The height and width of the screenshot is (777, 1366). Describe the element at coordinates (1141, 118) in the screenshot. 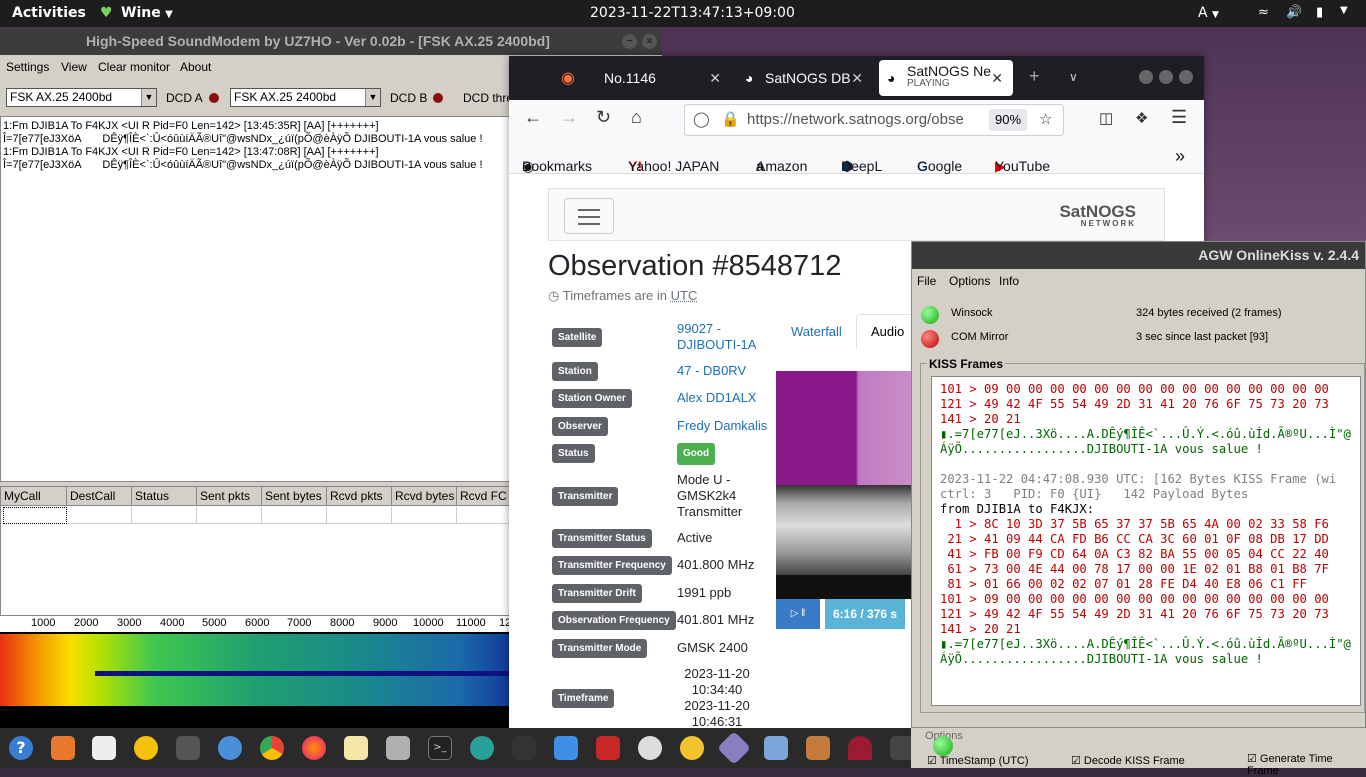

I see `extensions-icon: ❖` at that location.